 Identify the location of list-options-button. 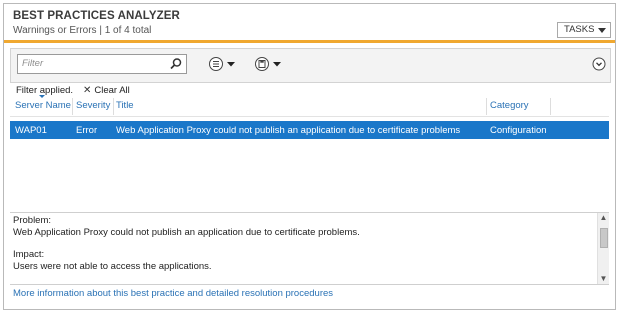
(225, 64).